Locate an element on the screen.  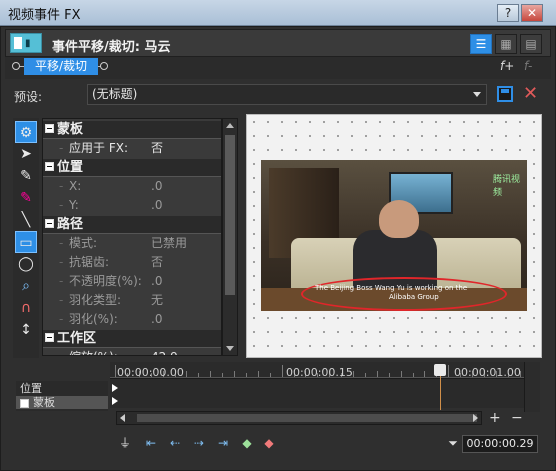
prop-value: 无 is located at coordinates (157, 300).